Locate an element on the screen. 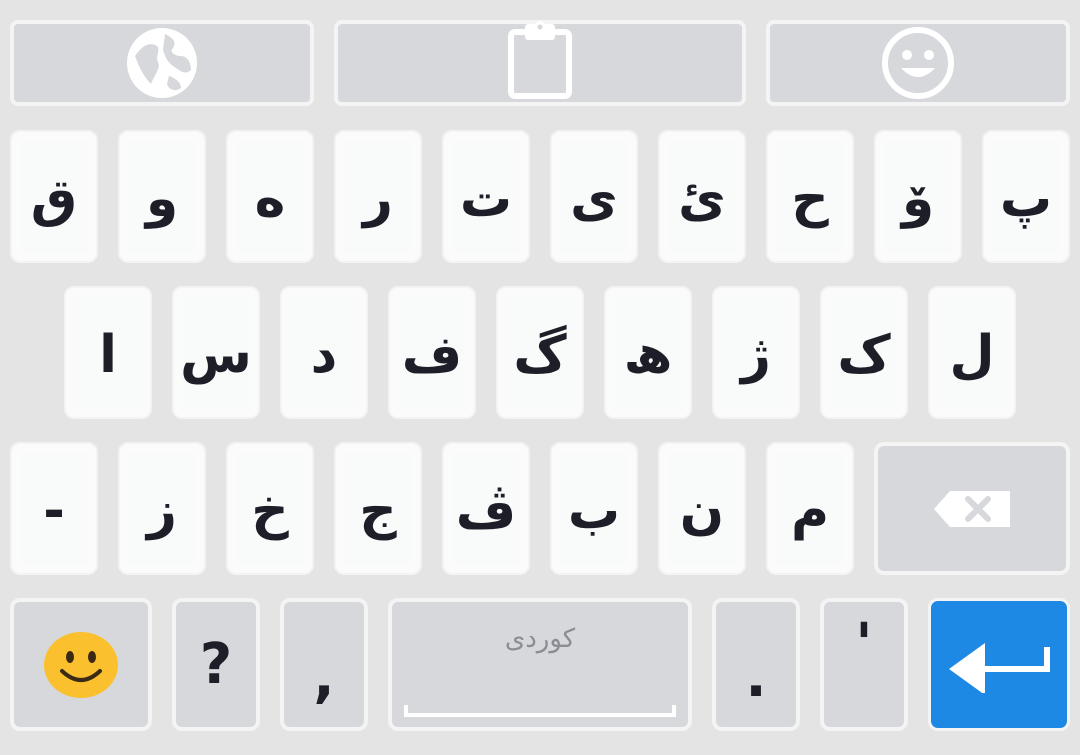 Image resolution: width=1080 pixels, height=755 pixels. space-bar-key: کوردی is located at coordinates (540, 664).